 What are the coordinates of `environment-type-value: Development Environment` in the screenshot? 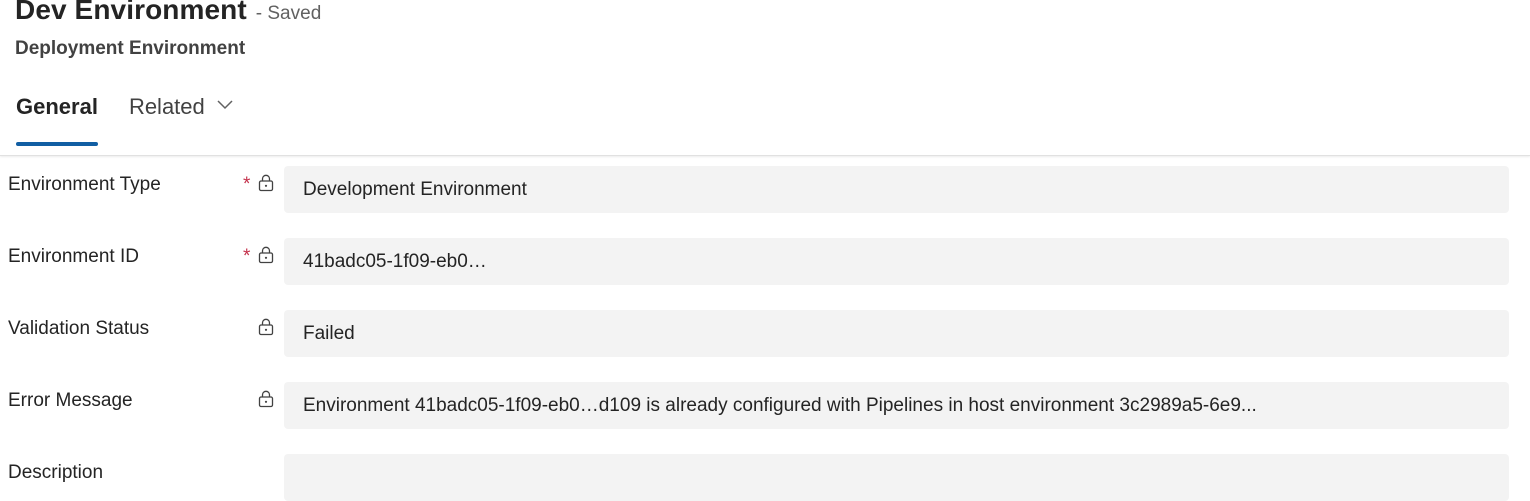 It's located at (415, 189).